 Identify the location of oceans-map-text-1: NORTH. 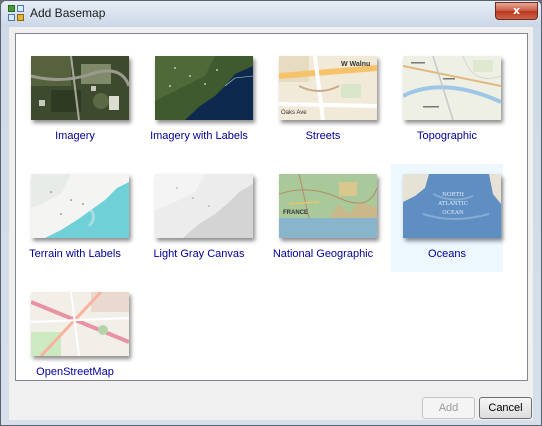
(453, 195).